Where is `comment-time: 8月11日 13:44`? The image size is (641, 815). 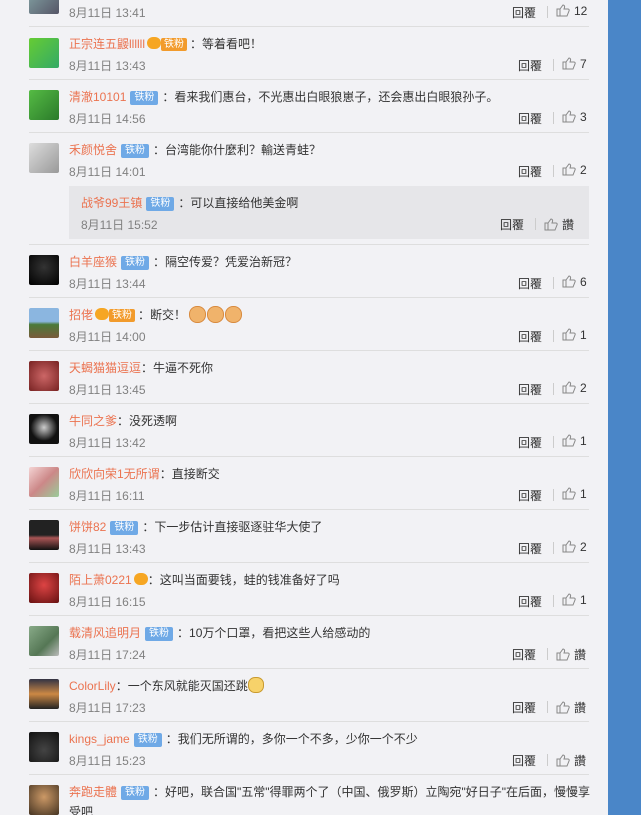
comment-time: 8月11日 13:44 is located at coordinates (107, 284).